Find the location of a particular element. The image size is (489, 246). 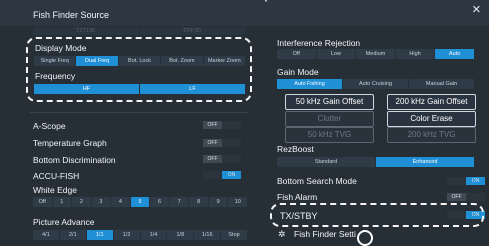

white-edge-option: 10 is located at coordinates (237, 202).